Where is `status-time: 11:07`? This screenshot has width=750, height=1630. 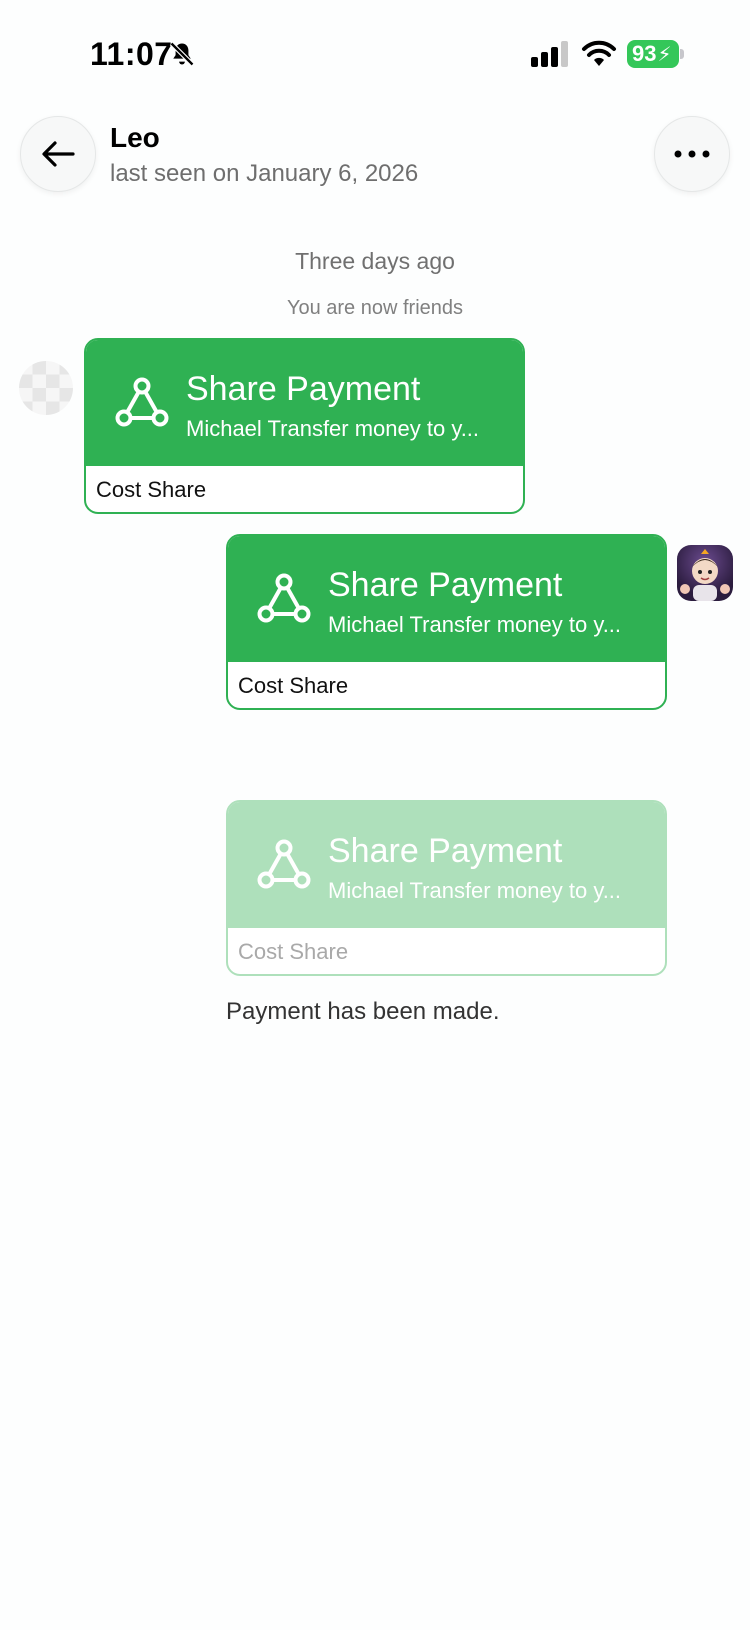 status-time: 11:07 is located at coordinates (131, 54).